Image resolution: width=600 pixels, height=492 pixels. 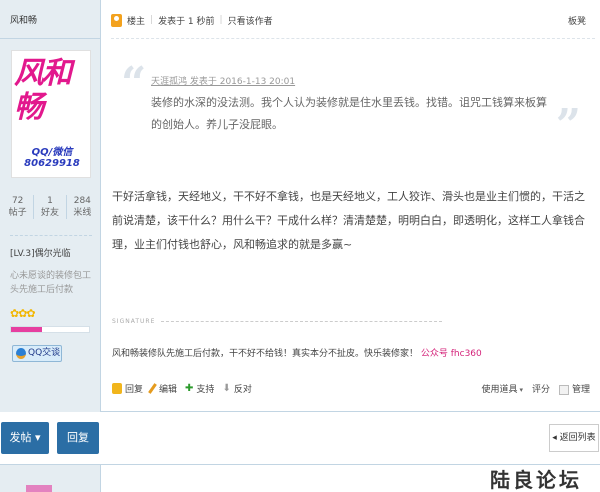 I want to click on author-only-link: 只看该作者, so click(x=250, y=20).